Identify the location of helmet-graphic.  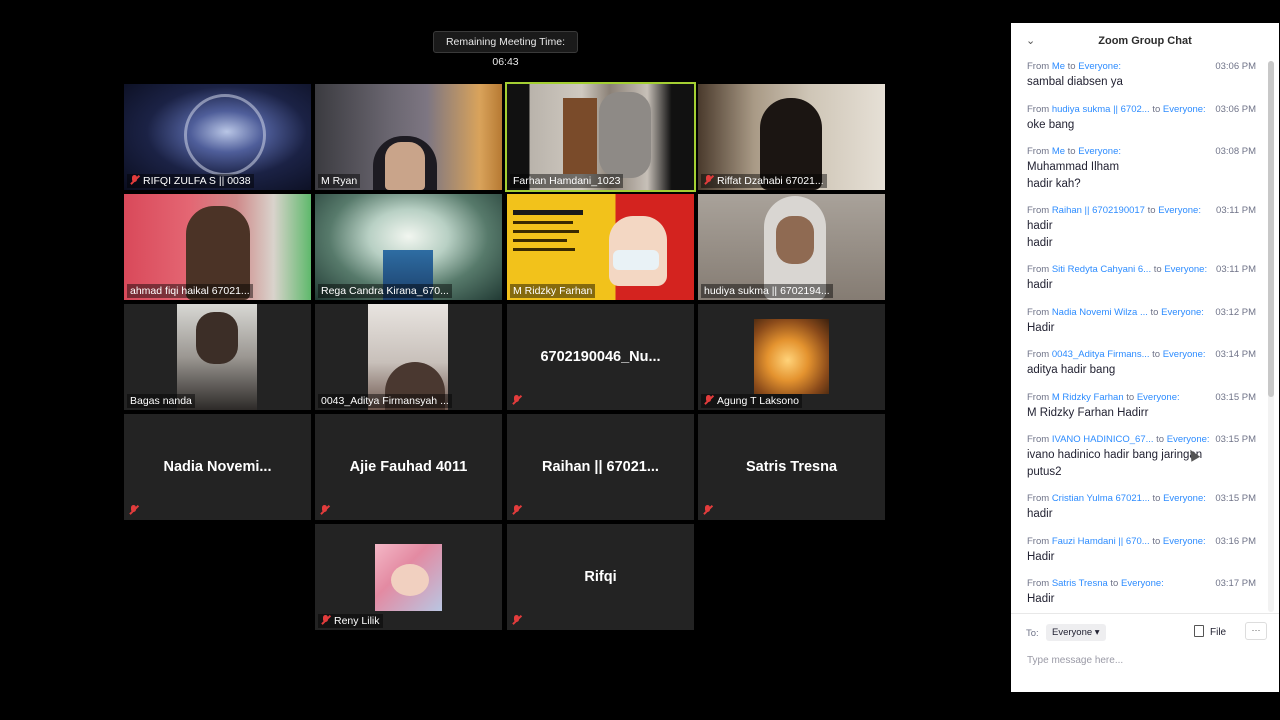
(225, 135).